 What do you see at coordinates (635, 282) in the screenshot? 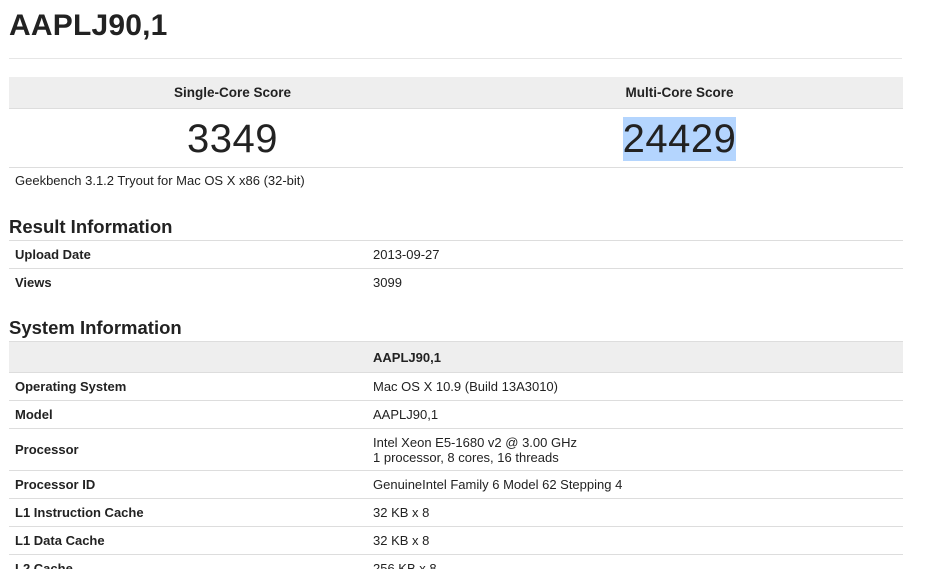
I see `views-value: 3099` at bounding box center [635, 282].